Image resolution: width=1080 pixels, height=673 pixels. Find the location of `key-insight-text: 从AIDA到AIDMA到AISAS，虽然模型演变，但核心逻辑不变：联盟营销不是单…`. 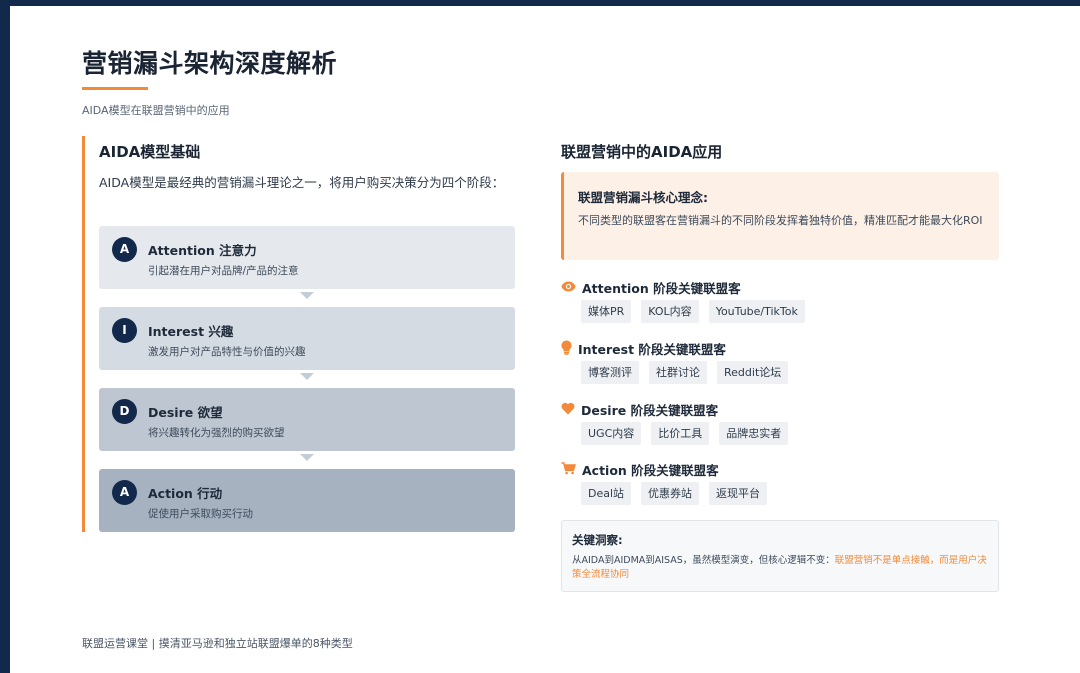

key-insight-text: 从AIDA到AIDMA到AISAS，虽然模型演变，但核心逻辑不变：联盟营销不是单… is located at coordinates (781, 568).